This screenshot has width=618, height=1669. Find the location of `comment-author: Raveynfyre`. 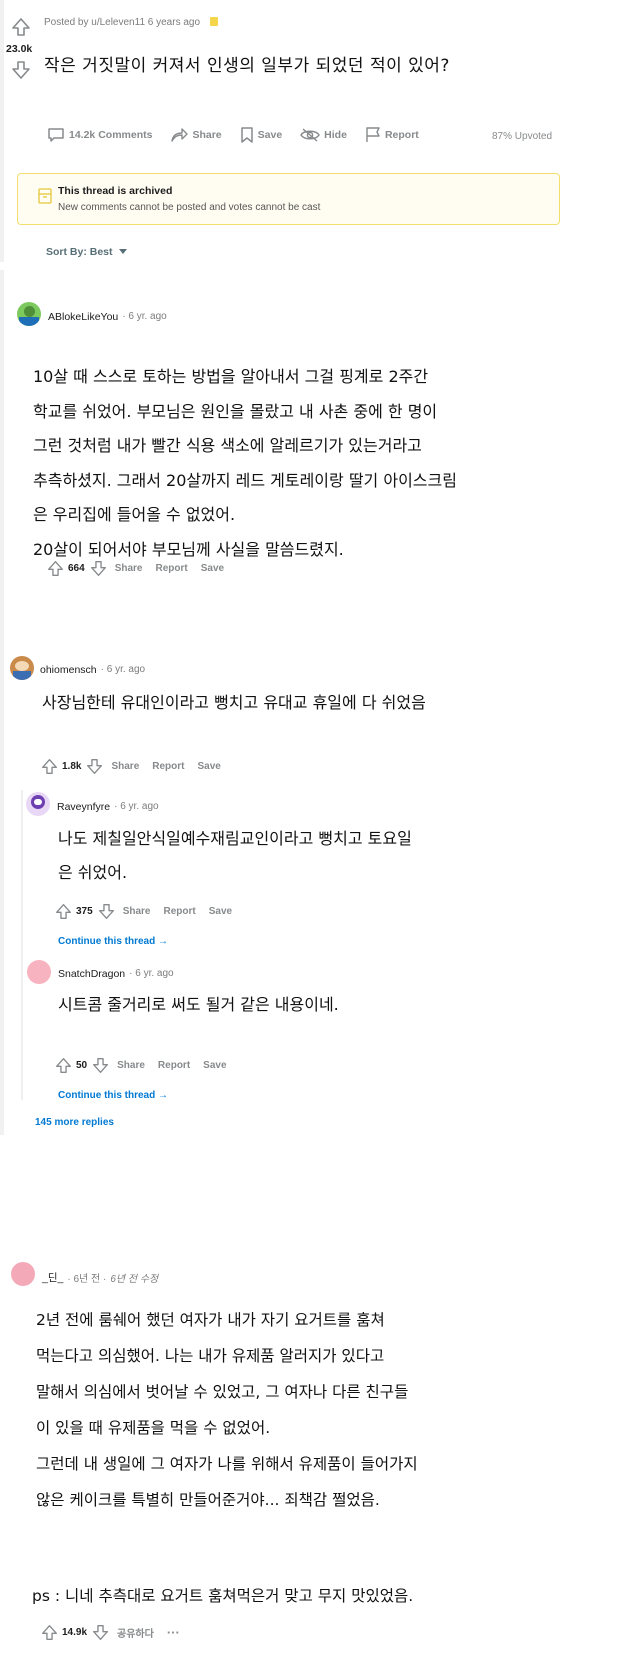

comment-author: Raveynfyre is located at coordinates (83, 807).